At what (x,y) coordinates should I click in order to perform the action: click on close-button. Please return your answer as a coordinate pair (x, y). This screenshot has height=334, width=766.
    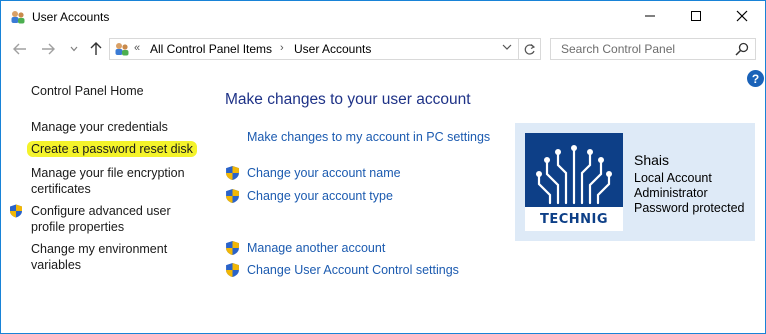
    Looking at the image, I should click on (742, 16).